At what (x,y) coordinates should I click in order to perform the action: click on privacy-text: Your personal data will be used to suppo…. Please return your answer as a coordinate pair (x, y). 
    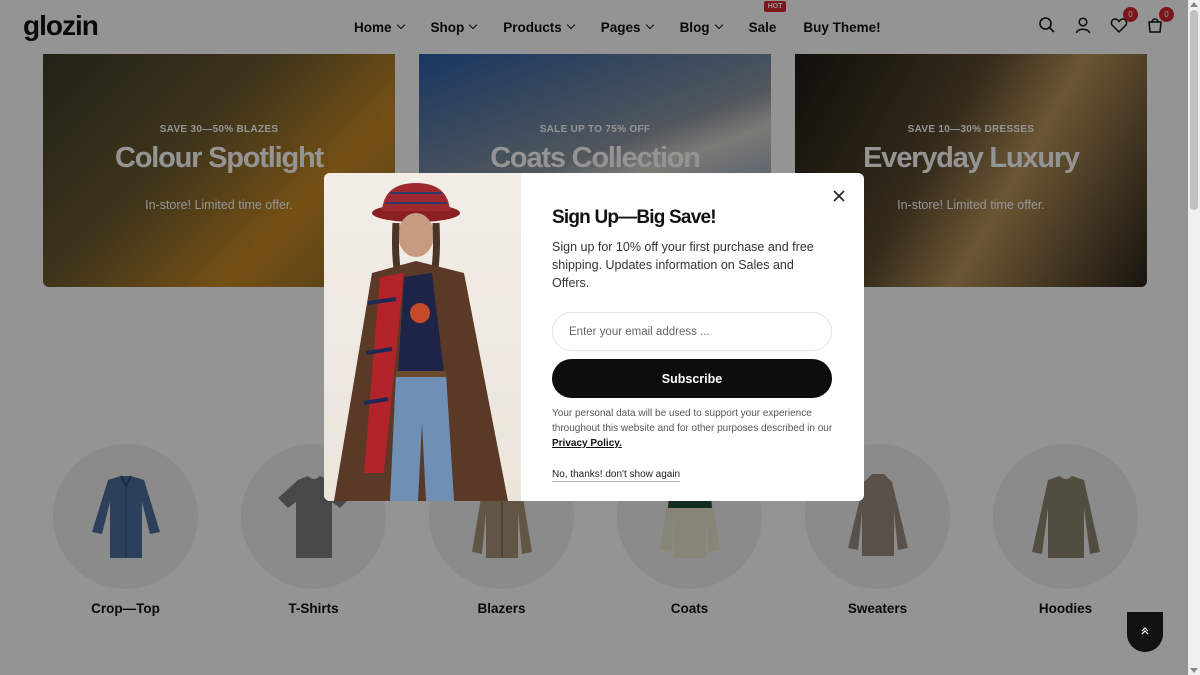
    Looking at the image, I should click on (692, 421).